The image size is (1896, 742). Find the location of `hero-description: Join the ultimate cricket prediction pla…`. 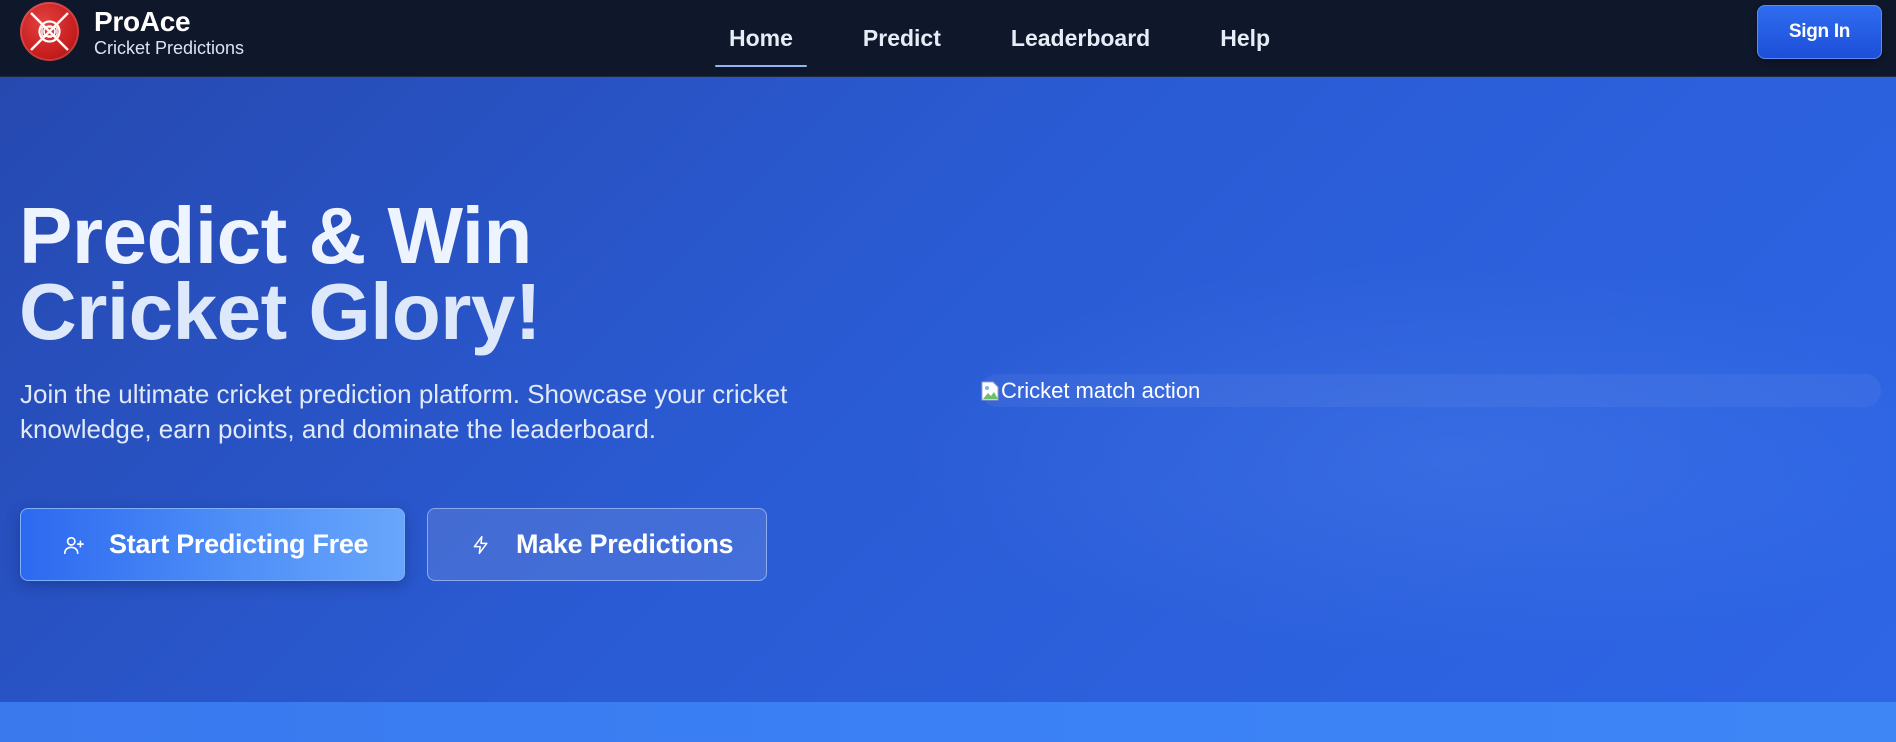

hero-description: Join the ultimate cricket prediction pla… is located at coordinates (404, 411).